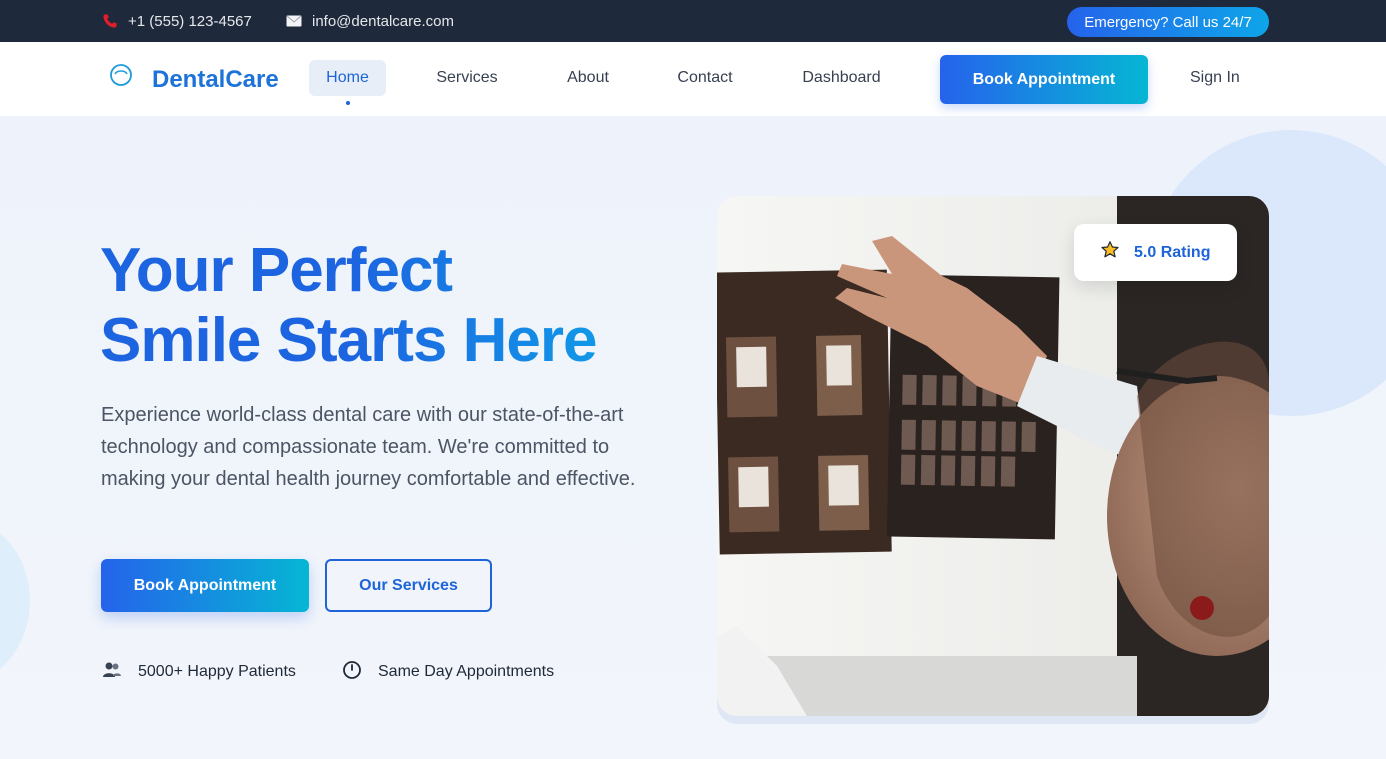  I want to click on email-contact: info@dentalcare.com, so click(370, 21).